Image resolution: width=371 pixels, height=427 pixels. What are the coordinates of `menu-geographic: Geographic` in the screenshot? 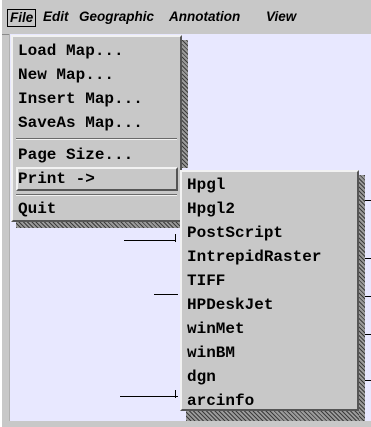 It's located at (116, 17).